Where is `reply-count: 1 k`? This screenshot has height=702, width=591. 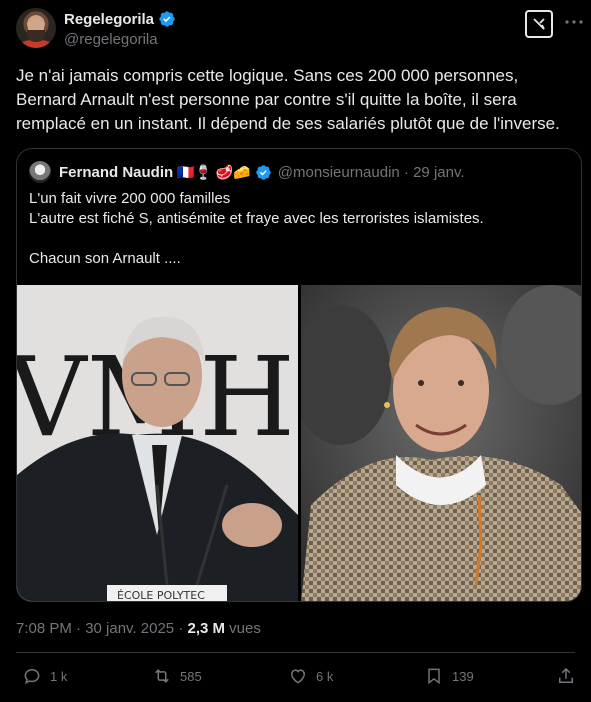
reply-count: 1 k is located at coordinates (59, 676).